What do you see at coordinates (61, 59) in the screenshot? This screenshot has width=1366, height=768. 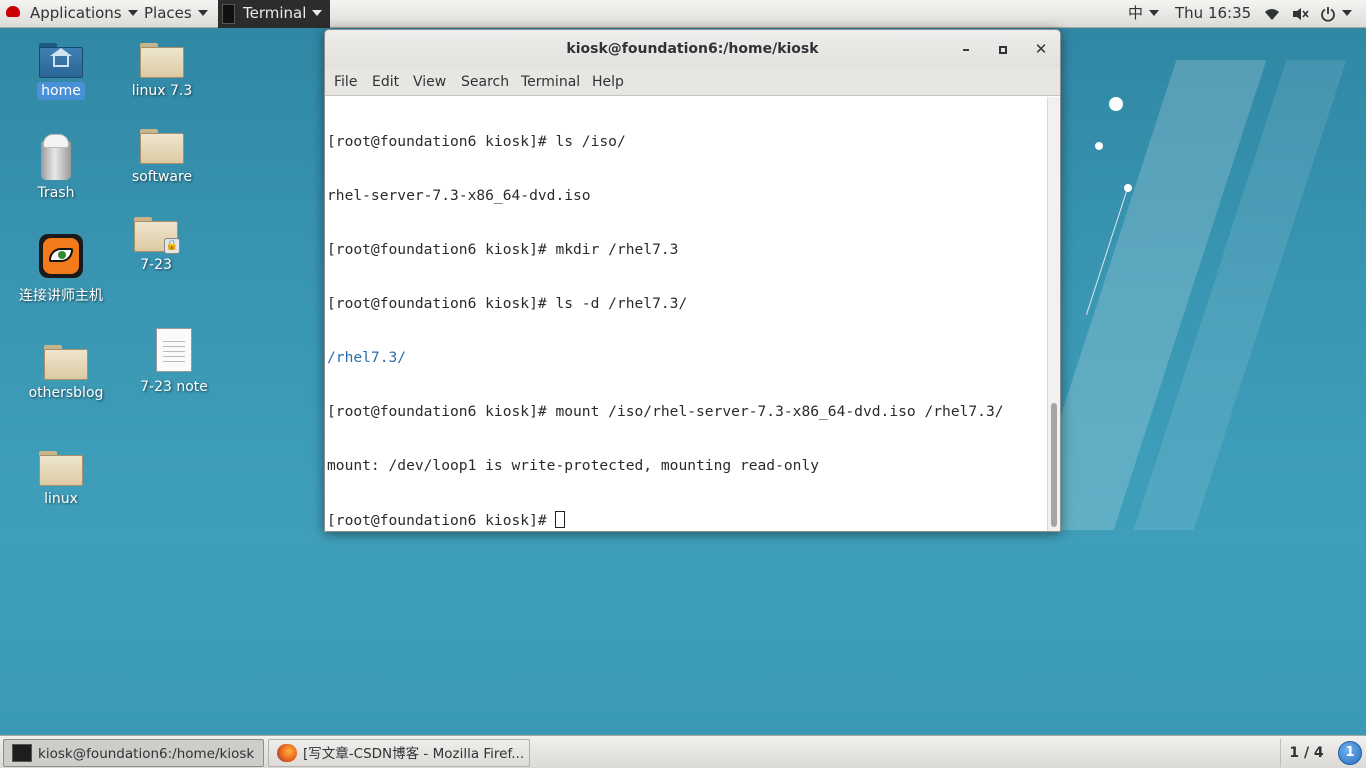 I see `home-folder-icon` at bounding box center [61, 59].